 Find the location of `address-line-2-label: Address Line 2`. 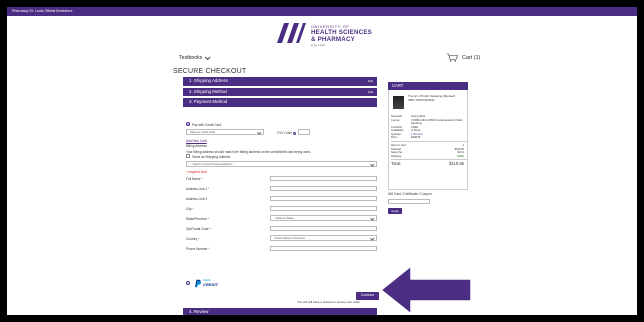

address-line-2-label: Address Line 2 is located at coordinates (197, 198).